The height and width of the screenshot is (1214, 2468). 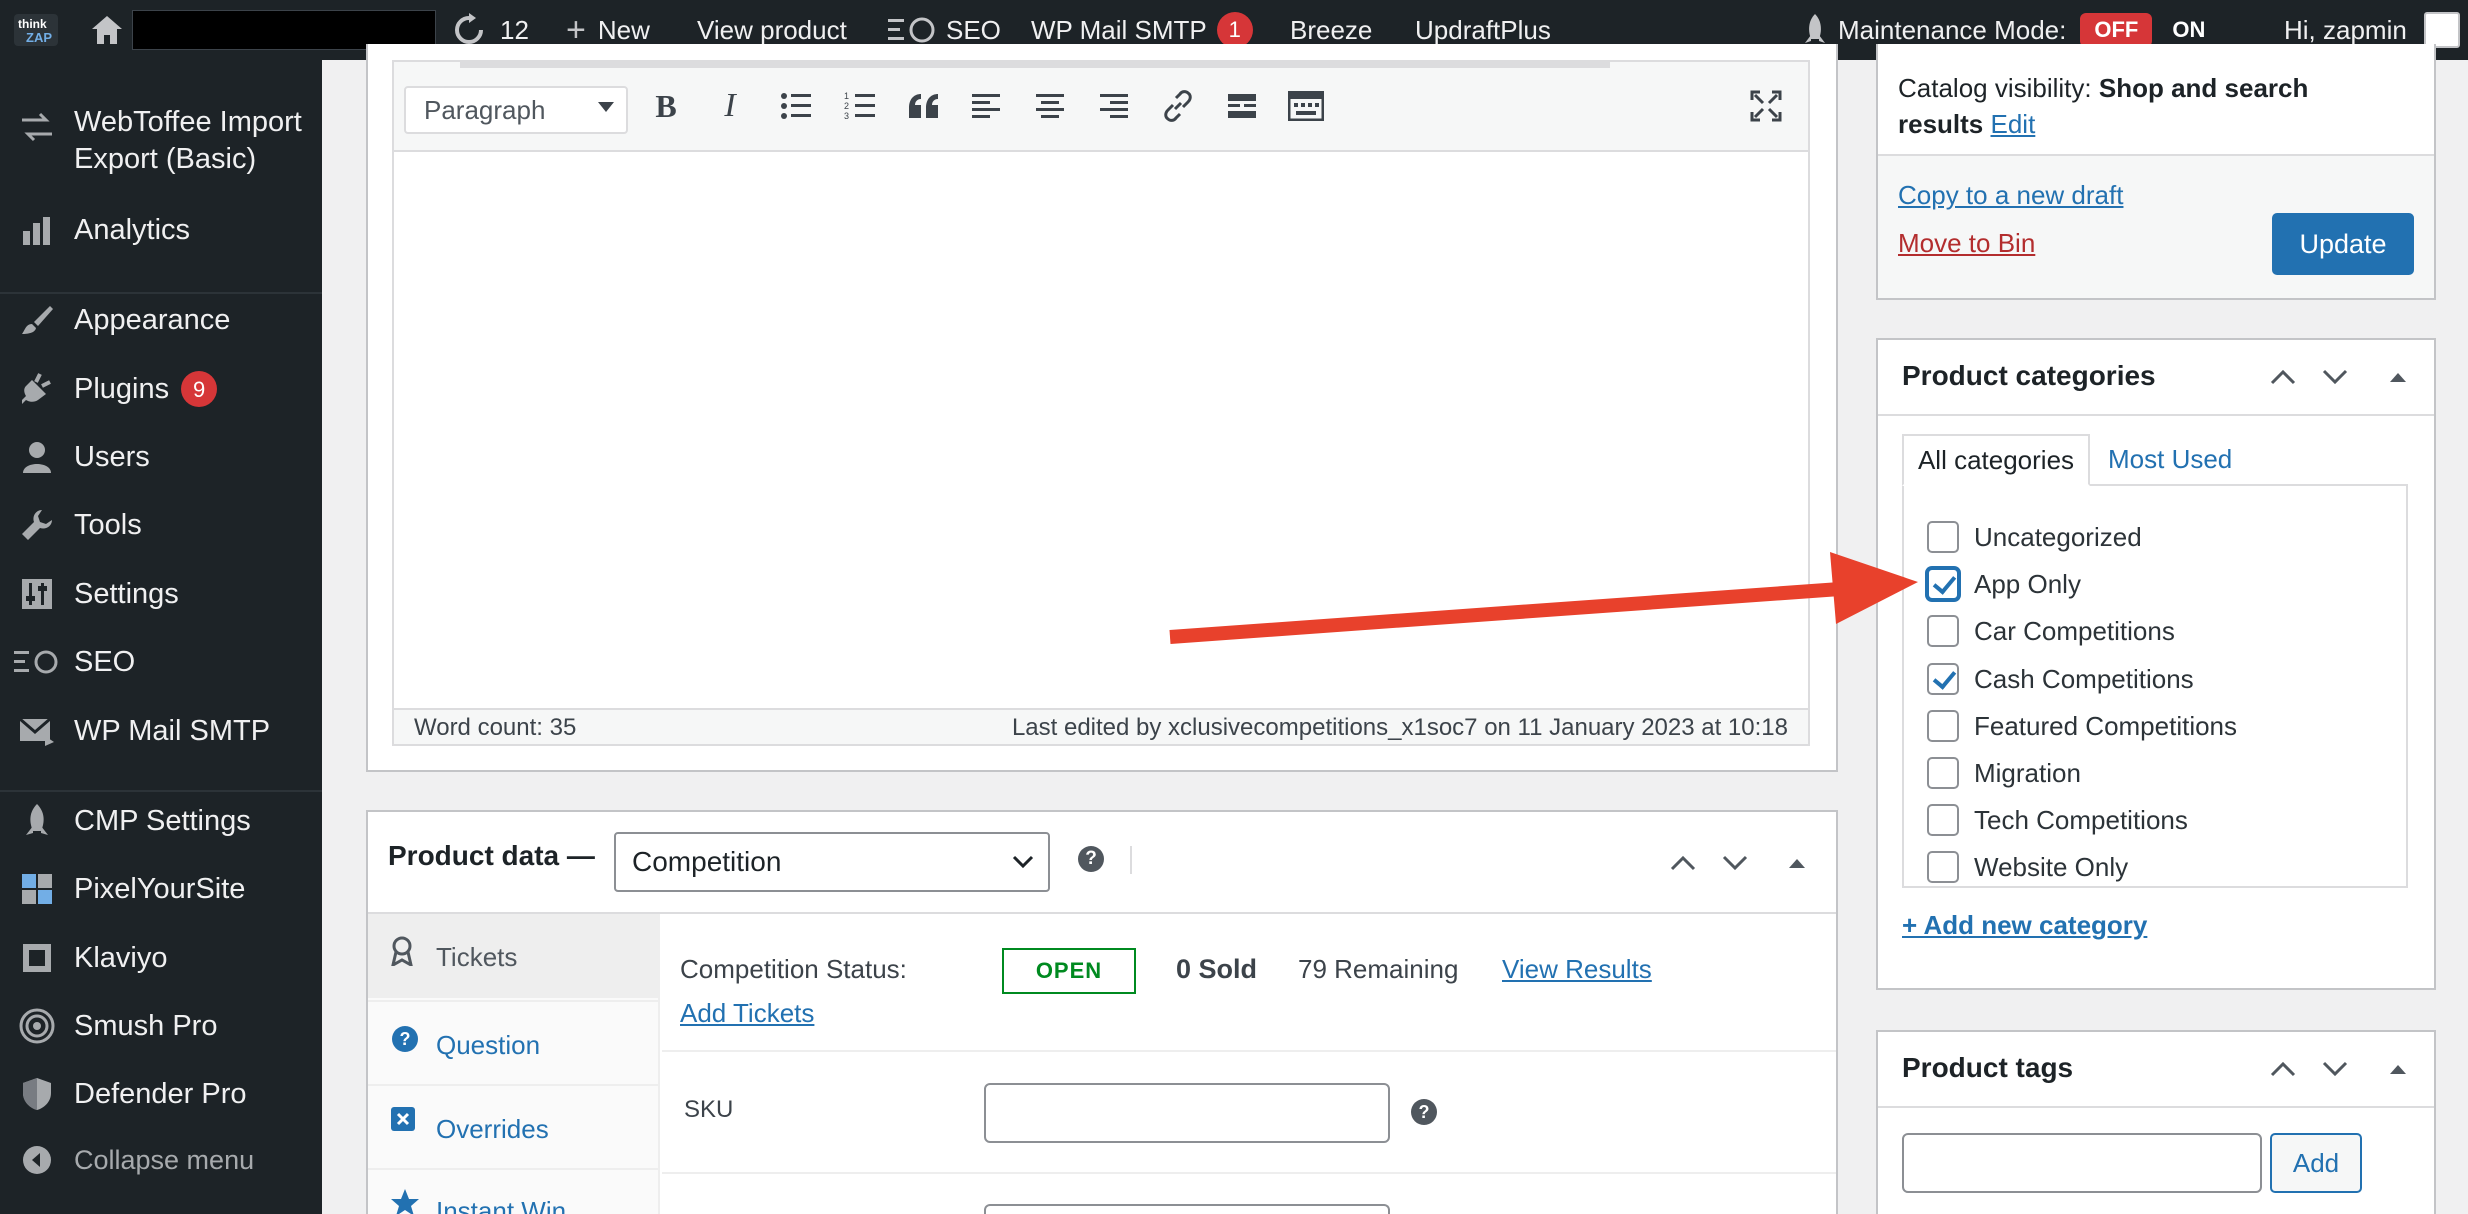 What do you see at coordinates (2024, 925) in the screenshot?
I see `add-new-category-link: + Add new category` at bounding box center [2024, 925].